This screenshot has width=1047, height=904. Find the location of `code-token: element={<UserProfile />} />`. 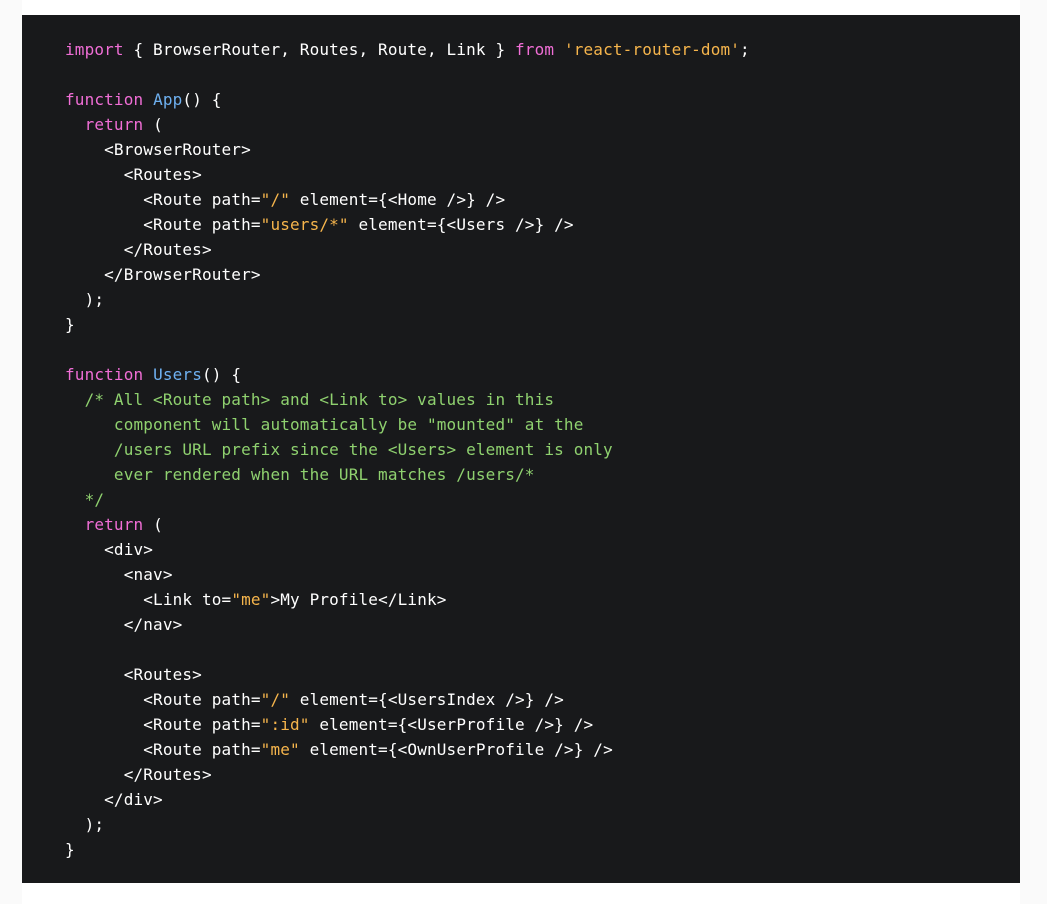

code-token: element={<UserProfile />} /> is located at coordinates (451, 724).